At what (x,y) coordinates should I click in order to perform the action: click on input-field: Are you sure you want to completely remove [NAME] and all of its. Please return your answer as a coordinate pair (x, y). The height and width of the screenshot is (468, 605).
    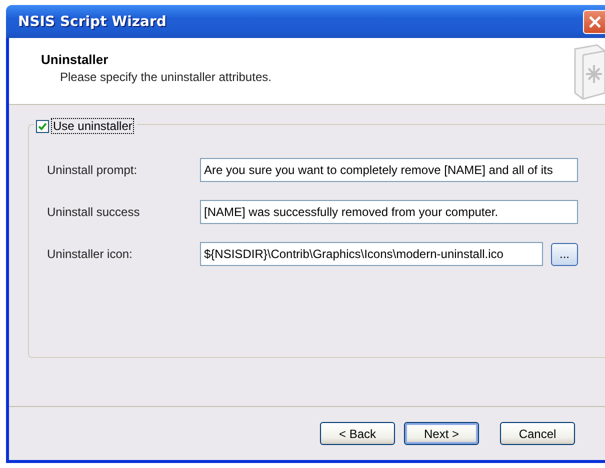
    Looking at the image, I should click on (389, 170).